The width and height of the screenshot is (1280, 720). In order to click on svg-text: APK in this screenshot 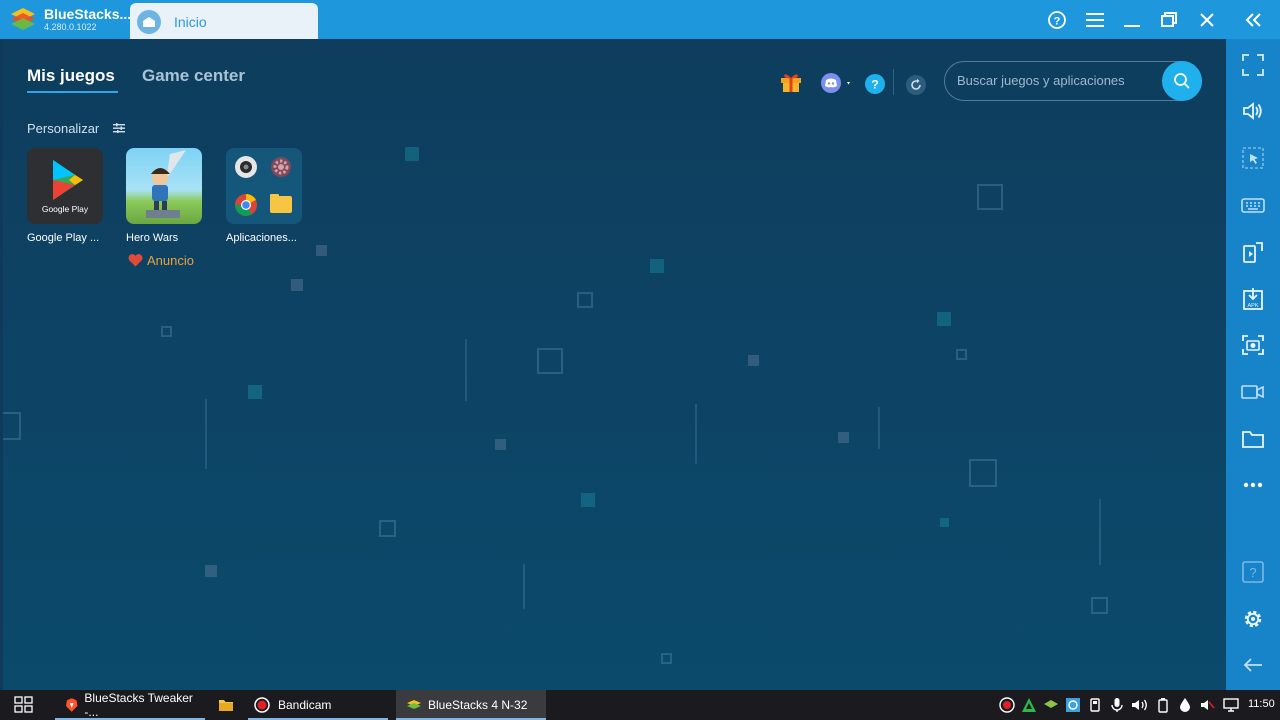, I will do `click(1252, 306)`.